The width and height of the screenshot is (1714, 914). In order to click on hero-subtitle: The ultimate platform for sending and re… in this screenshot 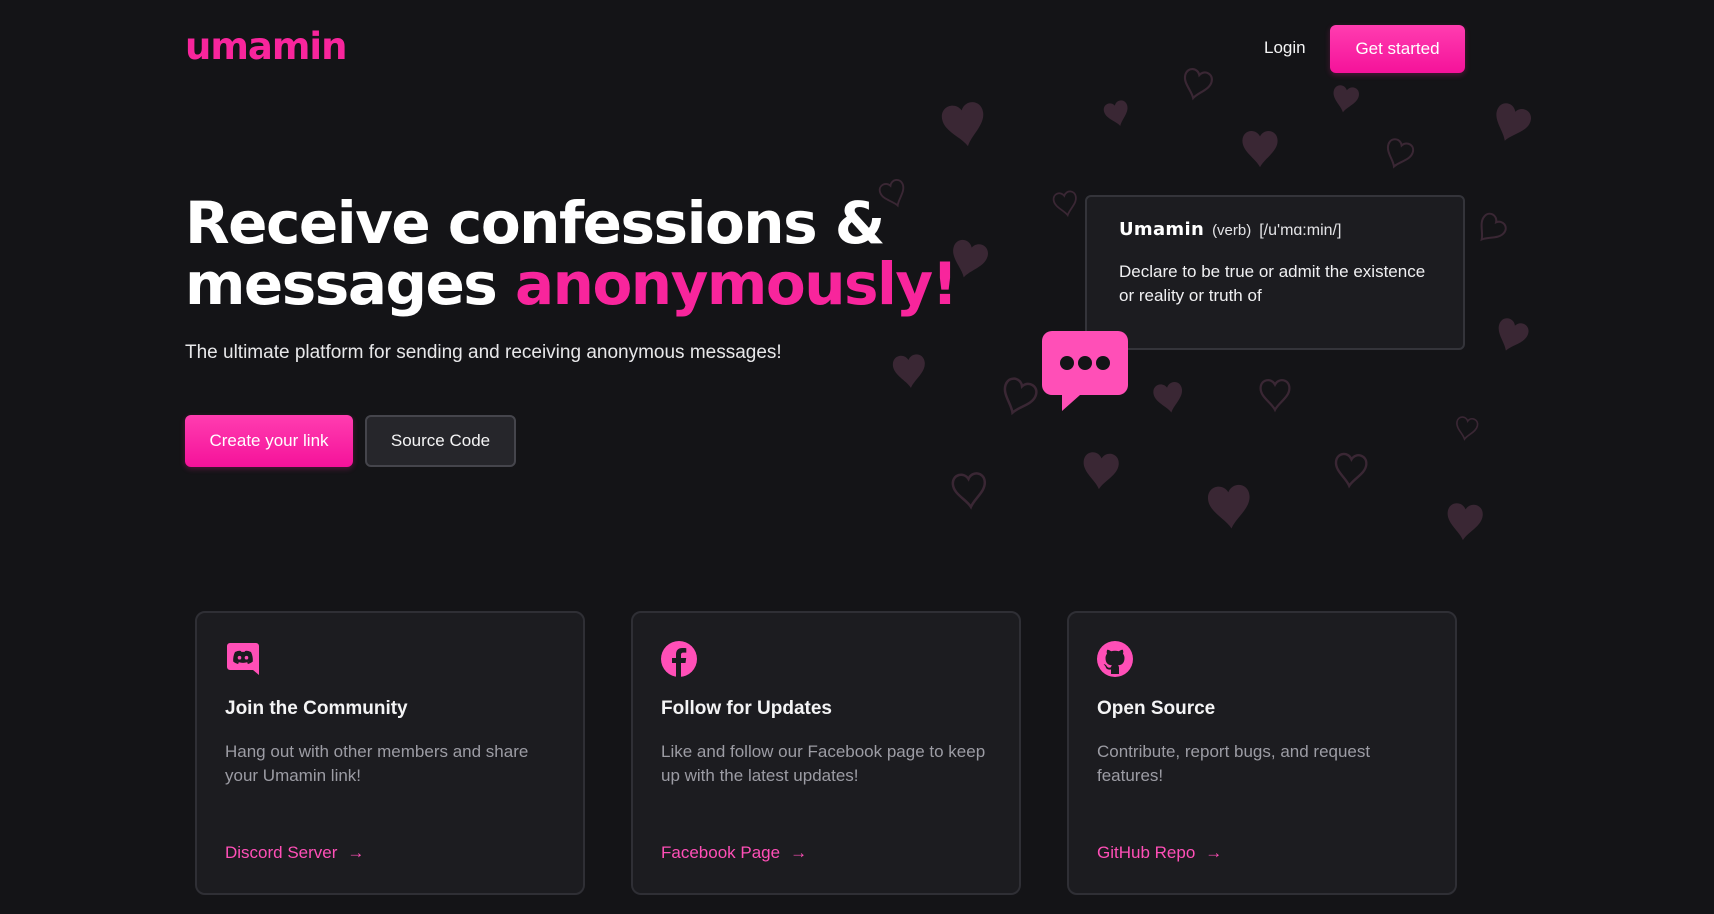, I will do `click(483, 352)`.